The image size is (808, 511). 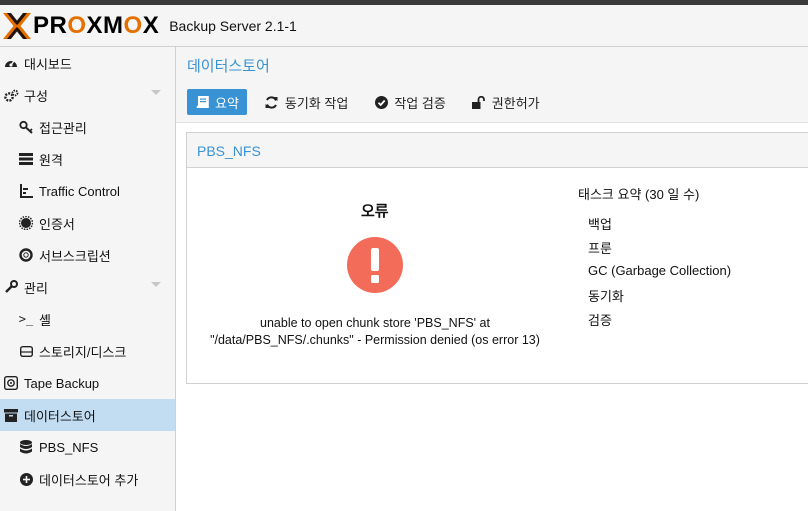 I want to click on tab-label: 동기화 작업, so click(x=316, y=103).